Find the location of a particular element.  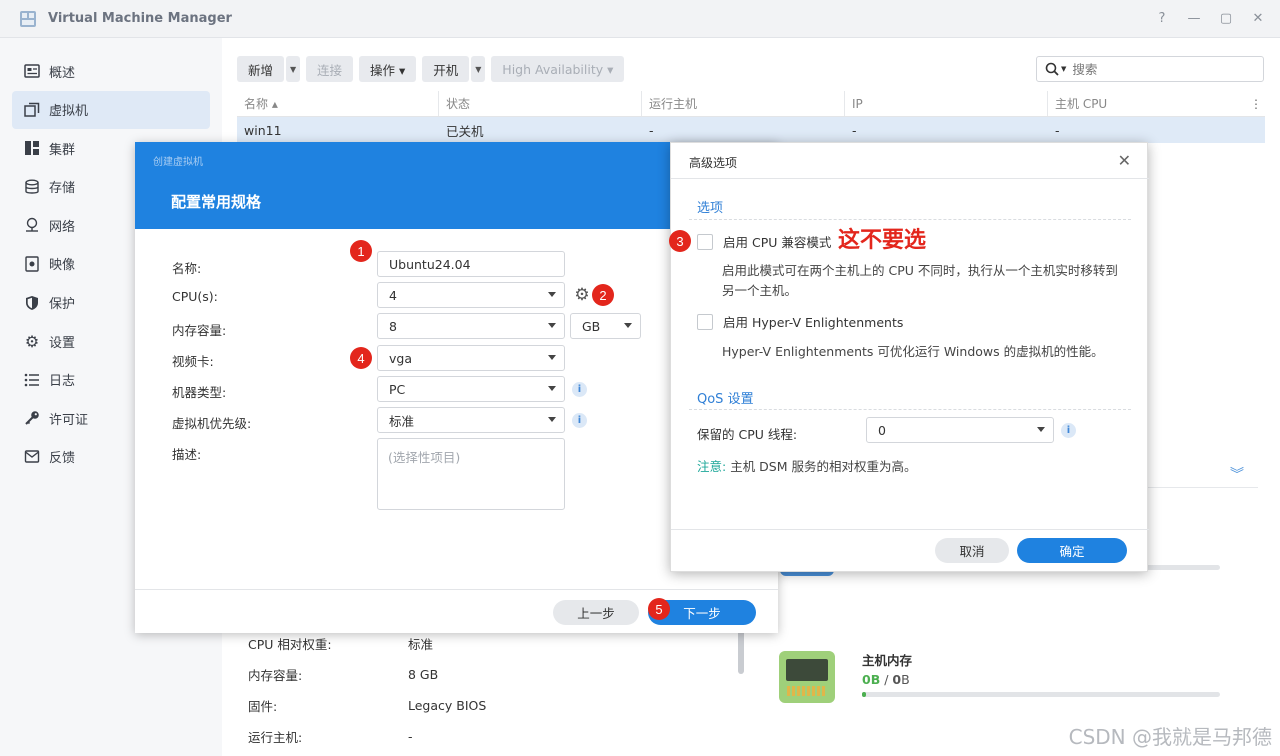

detail-label: CPU 相对权重: is located at coordinates (290, 644).